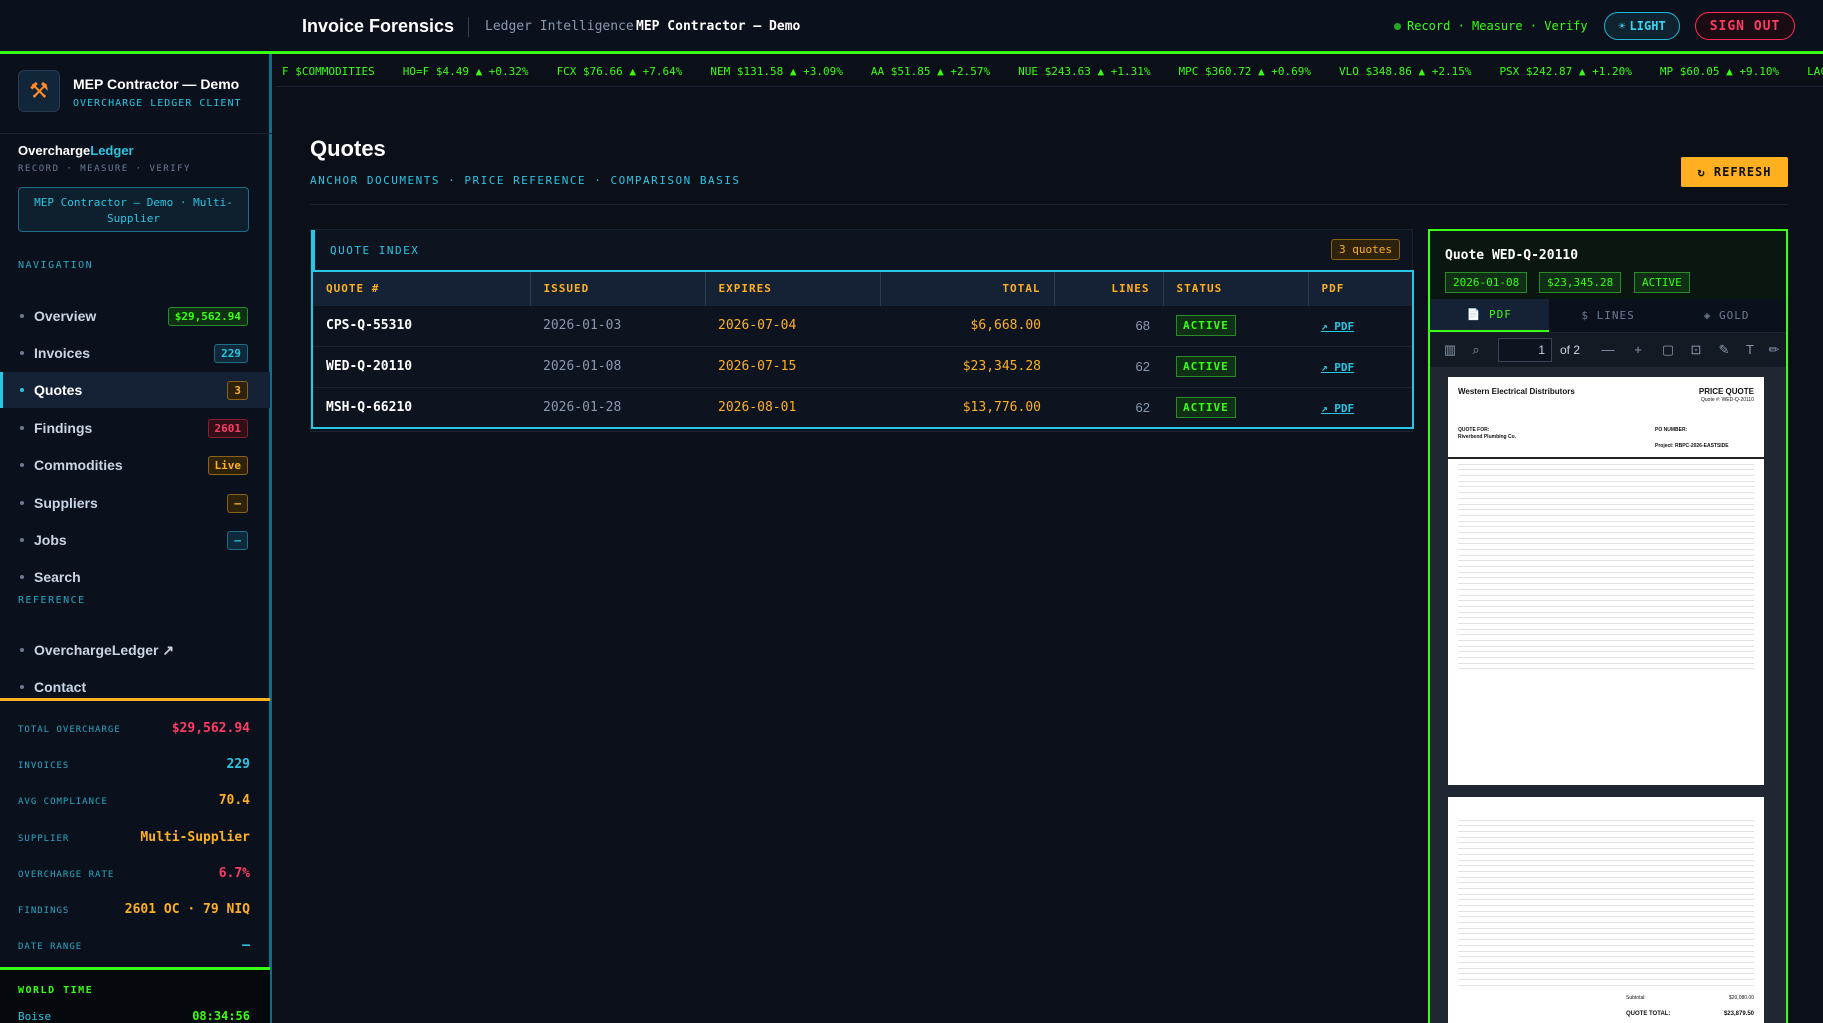 The image size is (1823, 1023). Describe the element at coordinates (135, 316) in the screenshot. I see `sidebar-item-overview: Overview $29,562.94` at that location.